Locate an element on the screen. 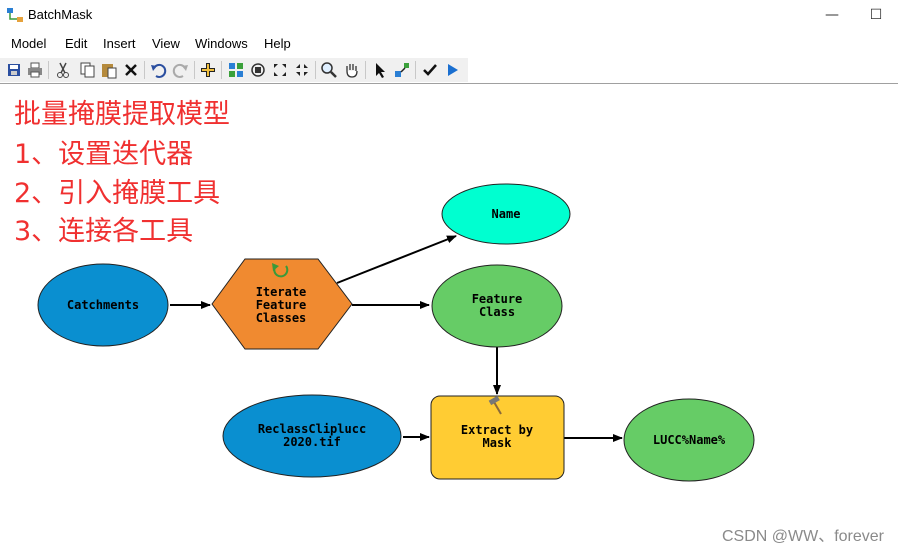 The image size is (898, 550). extract-by-mask-node: Extract by Mask is located at coordinates (497, 437).